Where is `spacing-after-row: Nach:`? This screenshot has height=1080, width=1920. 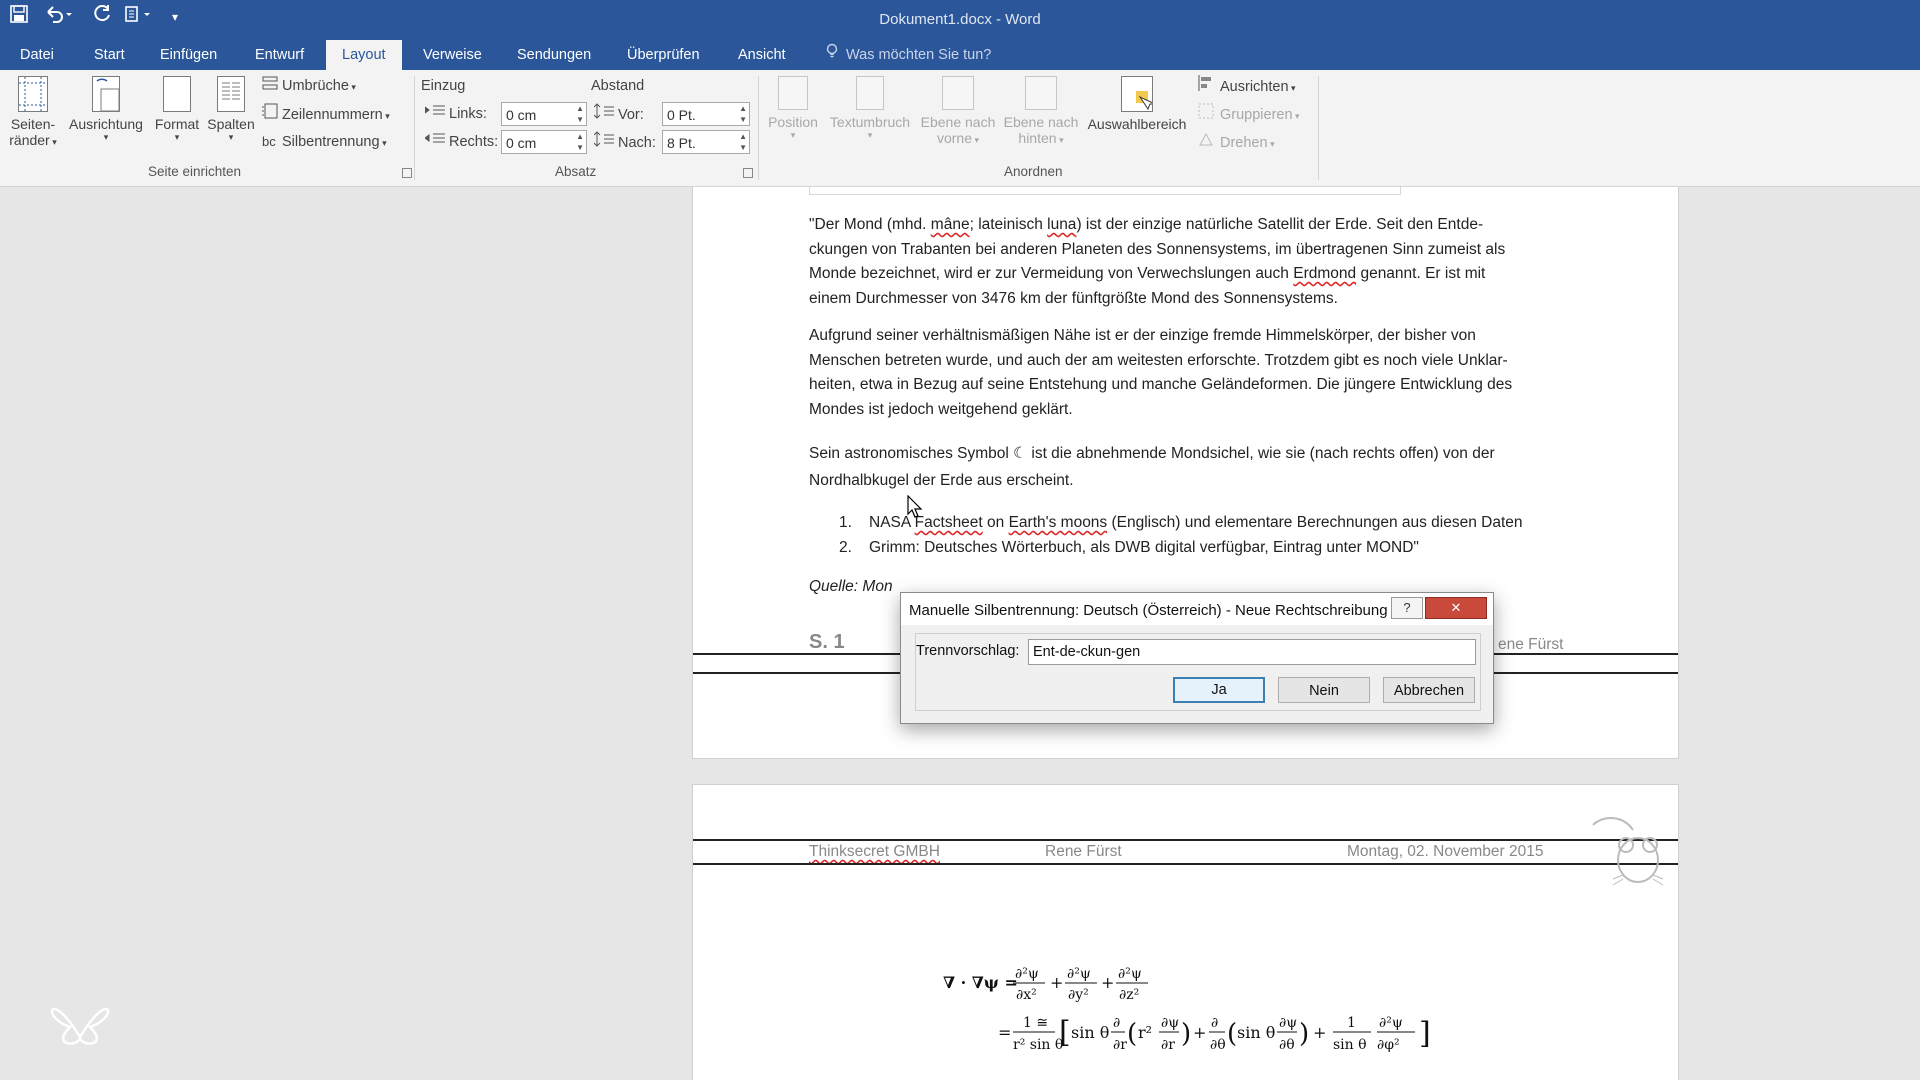 spacing-after-row: Nach: is located at coordinates (624, 142).